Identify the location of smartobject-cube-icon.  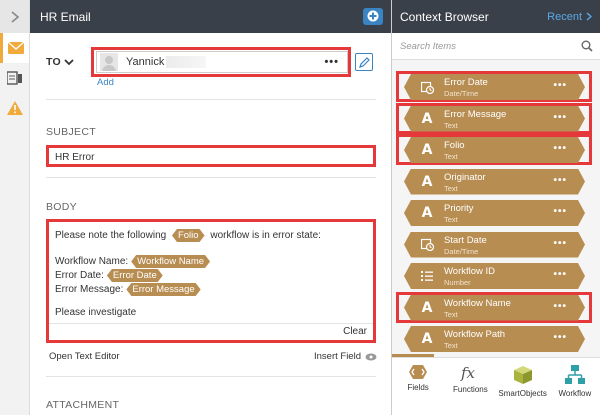
(522, 375).